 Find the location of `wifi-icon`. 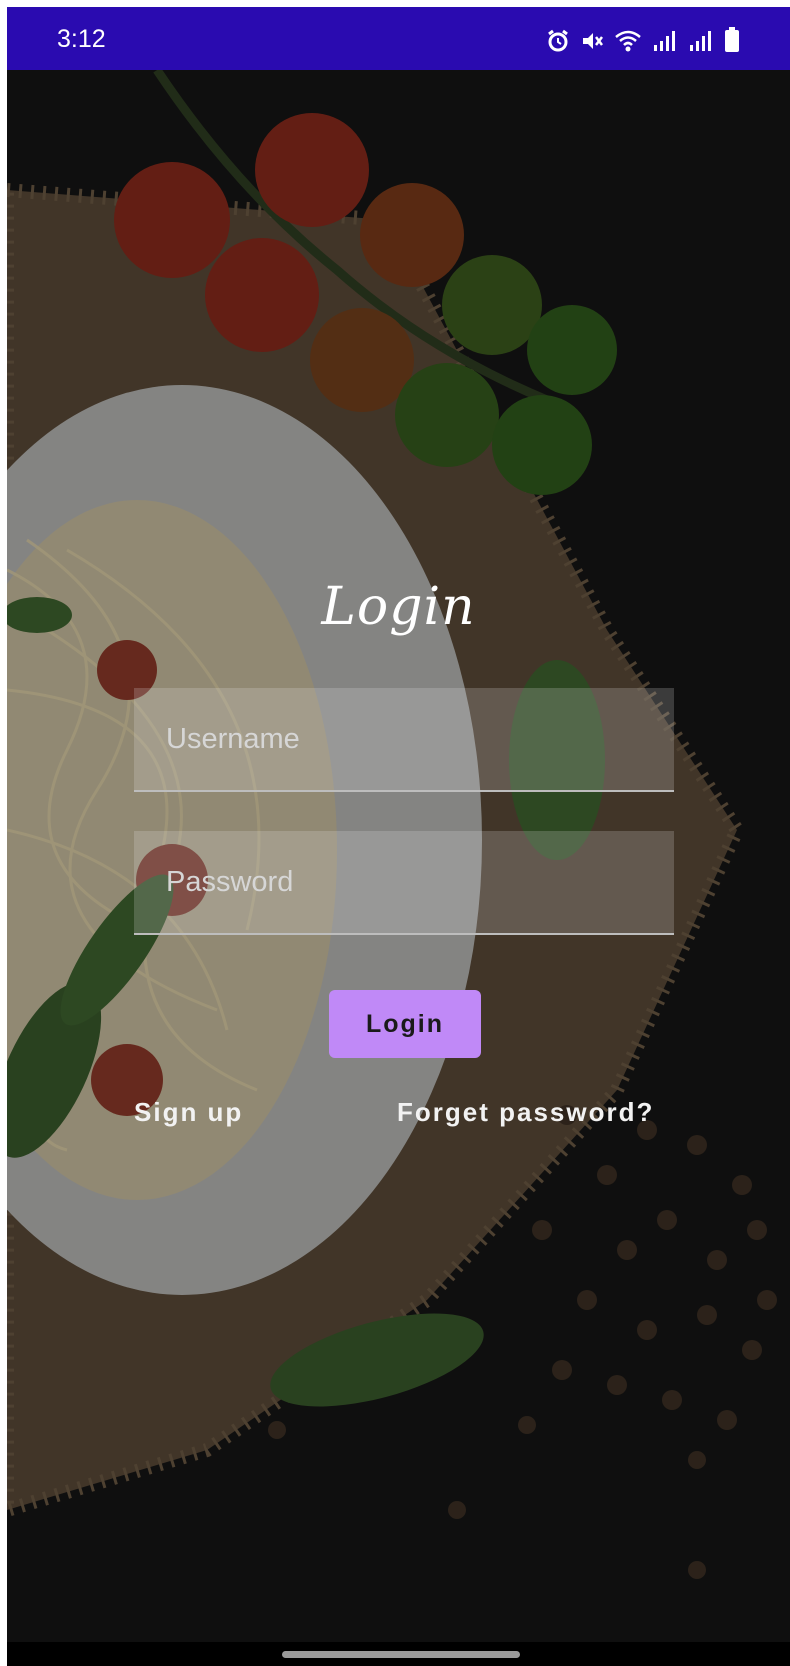

wifi-icon is located at coordinates (628, 43).